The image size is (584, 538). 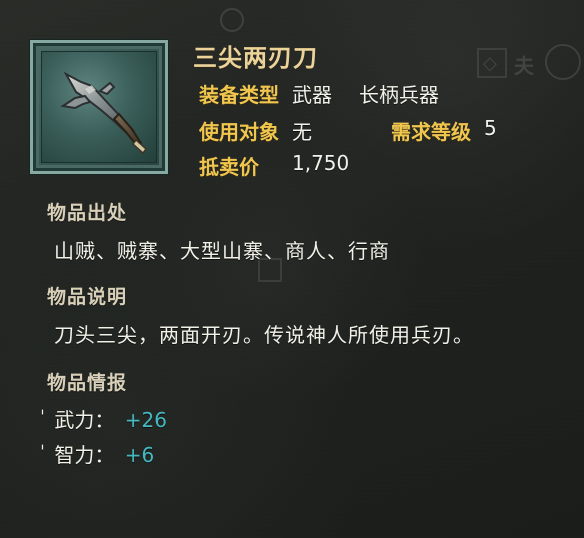 What do you see at coordinates (490, 63) in the screenshot?
I see `faint-seal-glyph: ◇` at bounding box center [490, 63].